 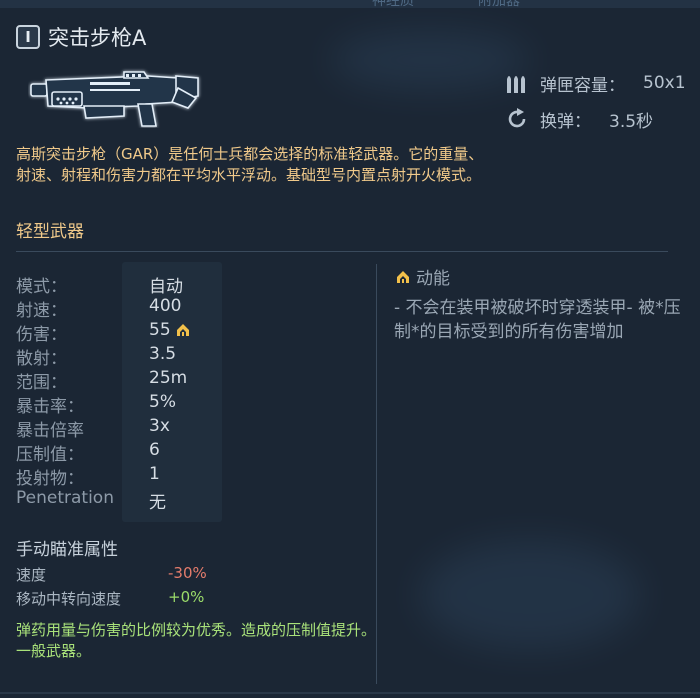 What do you see at coordinates (41, 335) in the screenshot?
I see `stat-label: 伤害：` at bounding box center [41, 335].